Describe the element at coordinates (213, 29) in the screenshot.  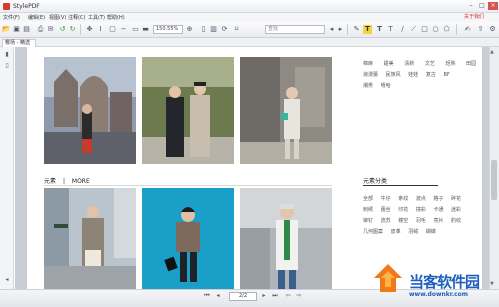
I see `two-page-icon: ▥` at that location.